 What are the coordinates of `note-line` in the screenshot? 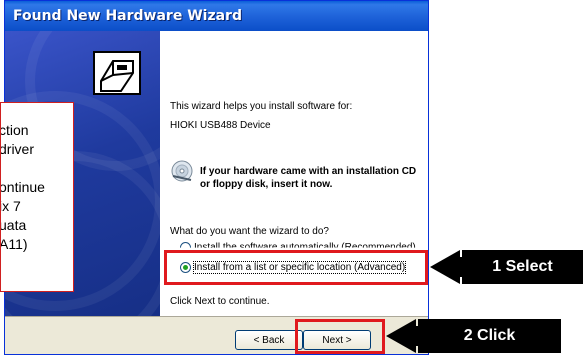 It's located at (37, 168).